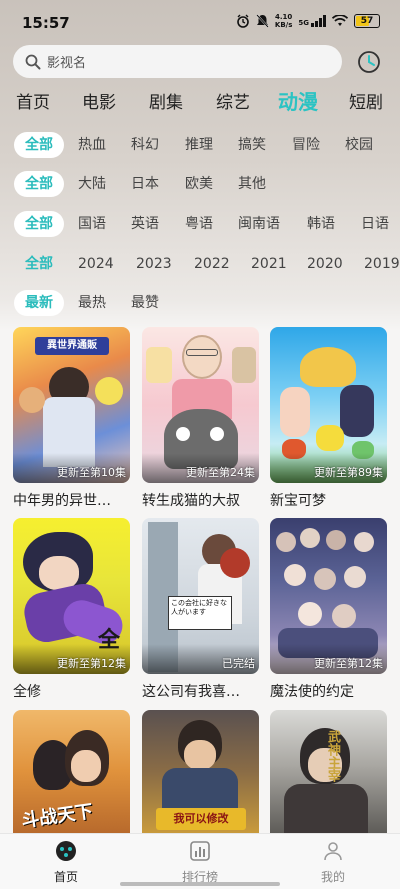 The width and height of the screenshot is (400, 889). Describe the element at coordinates (375, 224) in the screenshot. I see `filter-language-item: 日语` at that location.